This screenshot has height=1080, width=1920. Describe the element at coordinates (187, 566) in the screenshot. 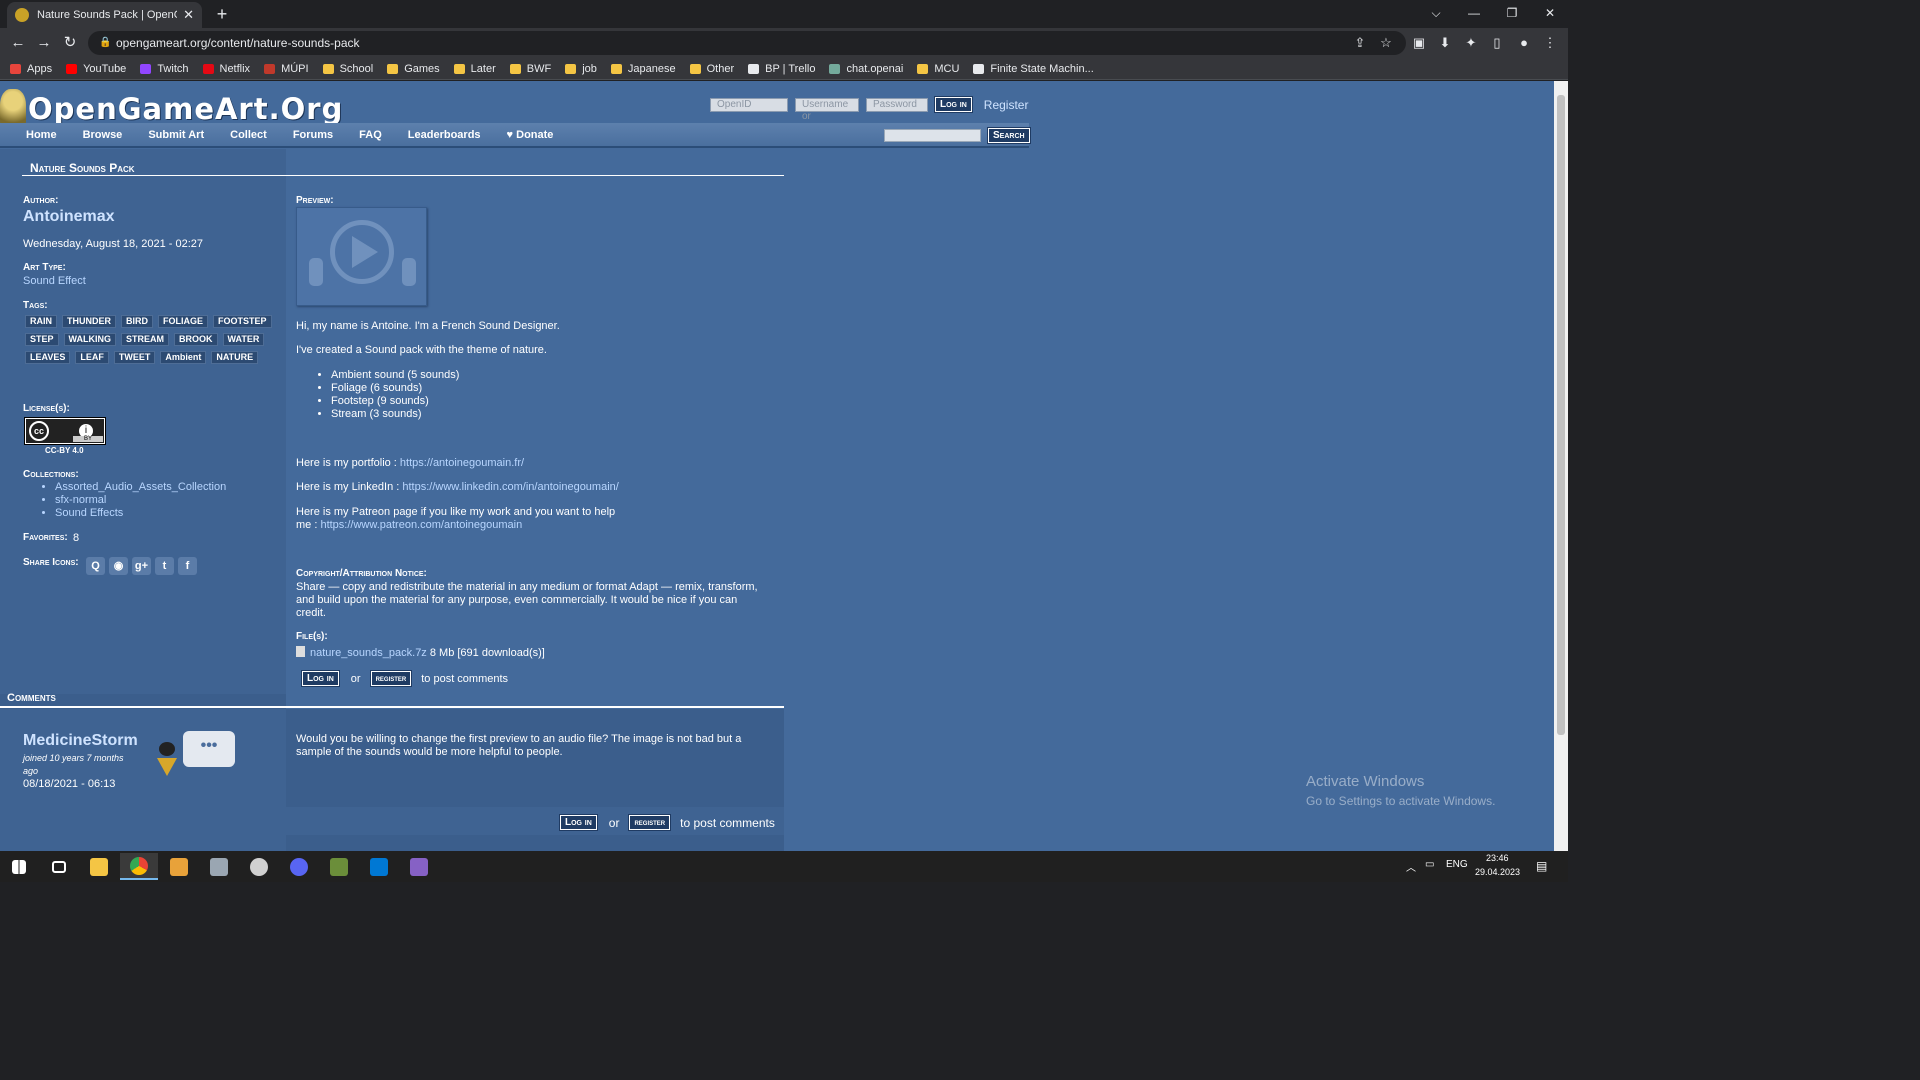

I see `share-facebook-icon: f` at that location.